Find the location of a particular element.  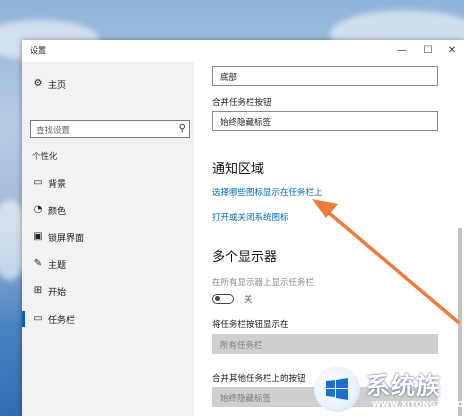

watermark-title: 系统族 is located at coordinates (403, 386).